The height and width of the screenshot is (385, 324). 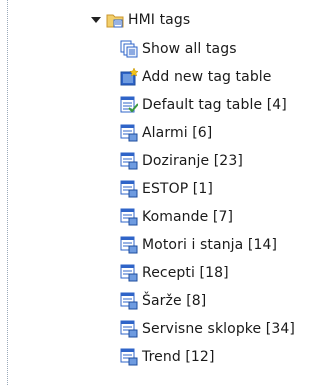 I want to click on tree-item-label: Doziranje [23], so click(x=192, y=161).